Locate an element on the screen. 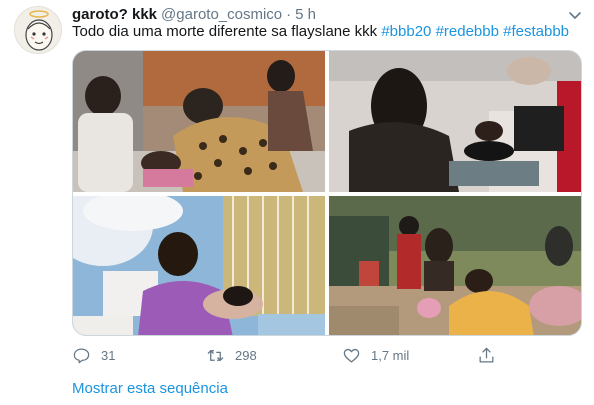 This screenshot has height=405, width=594. share-button is located at coordinates (491, 355).